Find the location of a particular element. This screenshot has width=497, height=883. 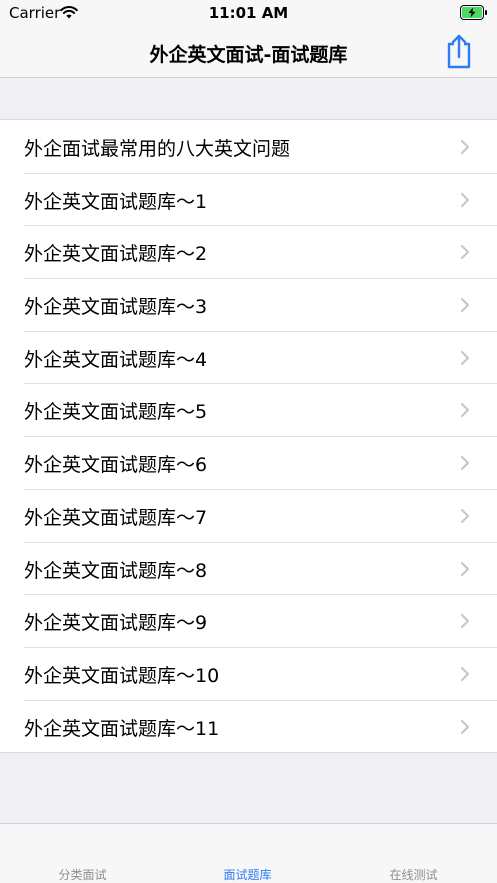

share-icon is located at coordinates (459, 51).